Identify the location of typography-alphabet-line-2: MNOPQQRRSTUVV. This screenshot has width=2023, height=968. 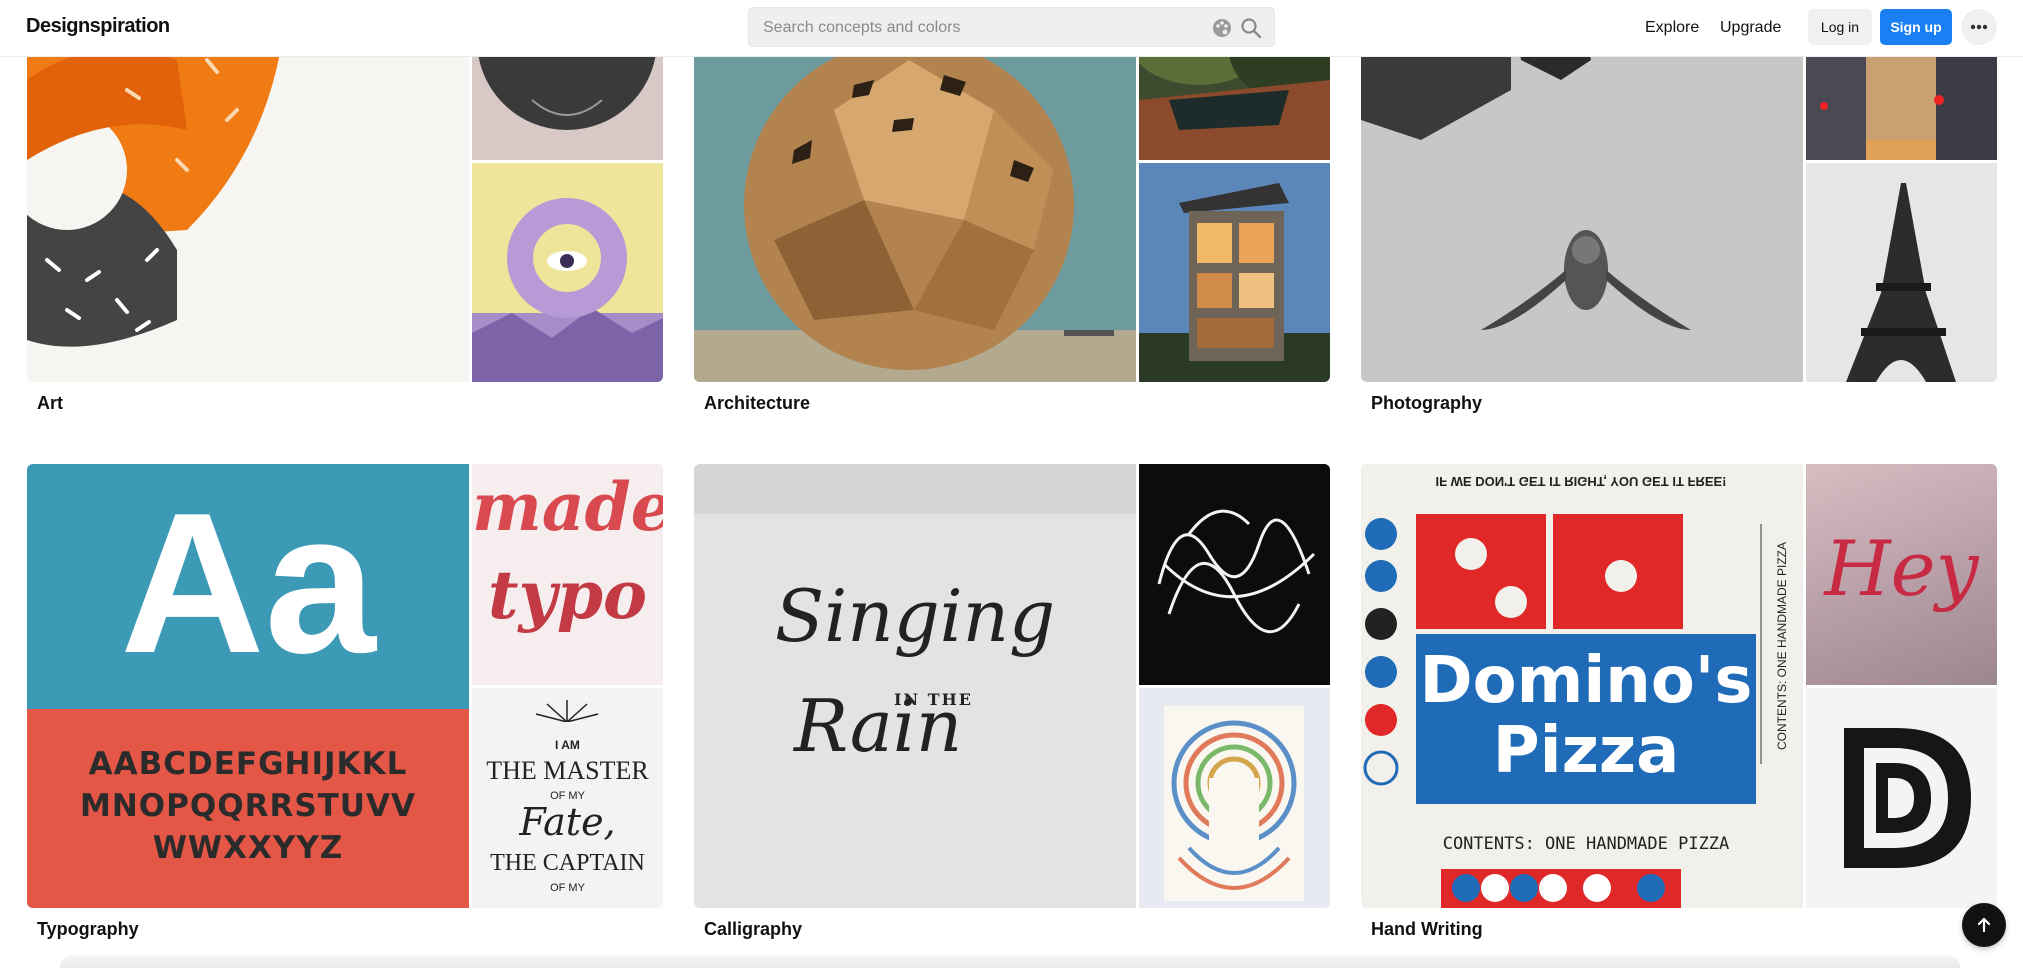
(248, 806).